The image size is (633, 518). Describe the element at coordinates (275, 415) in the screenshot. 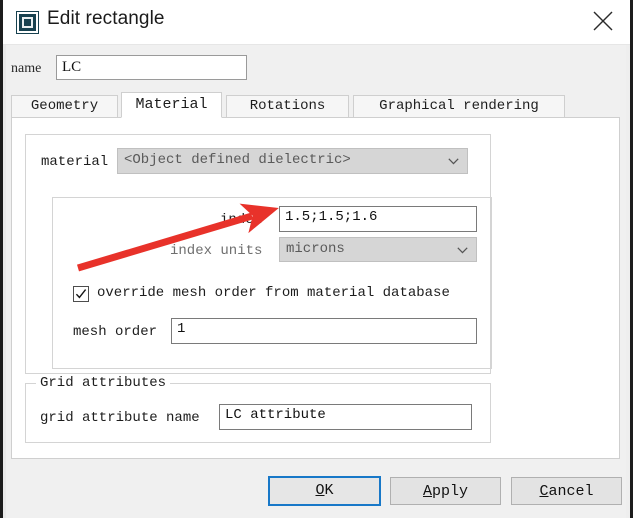

I see `grid-attribute-name-value: LC attribute` at that location.